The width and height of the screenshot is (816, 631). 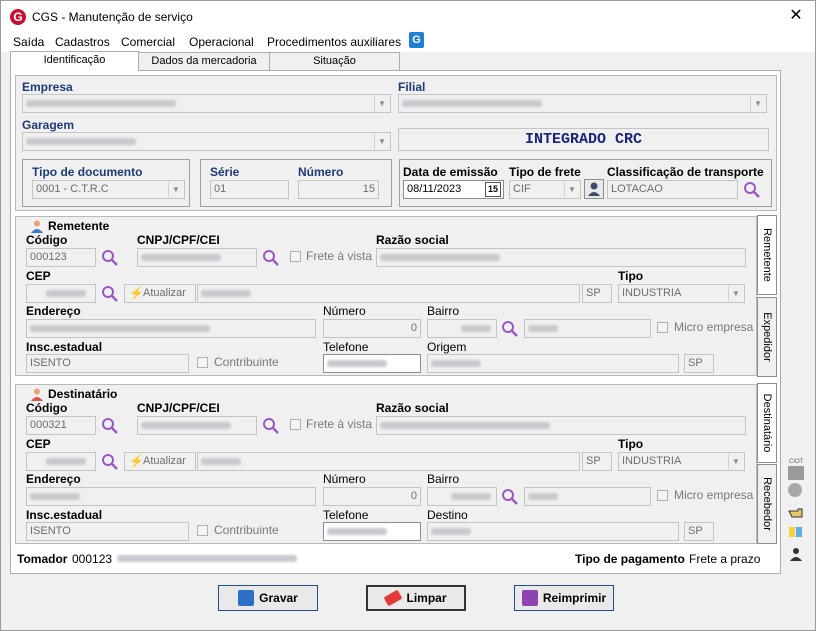 I want to click on tomador-name-redacted, so click(x=207, y=558).